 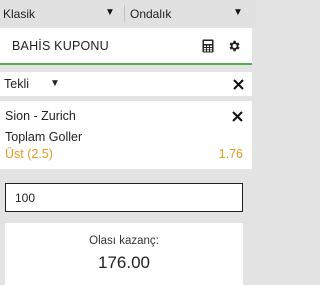 What do you see at coordinates (126, 84) in the screenshot?
I see `bet-type-selector: Tekli ▼` at bounding box center [126, 84].